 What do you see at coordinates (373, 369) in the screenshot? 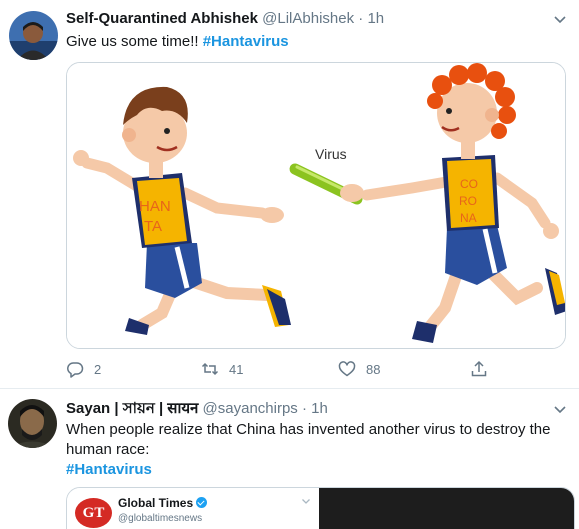
I see `like-count: 88` at bounding box center [373, 369].